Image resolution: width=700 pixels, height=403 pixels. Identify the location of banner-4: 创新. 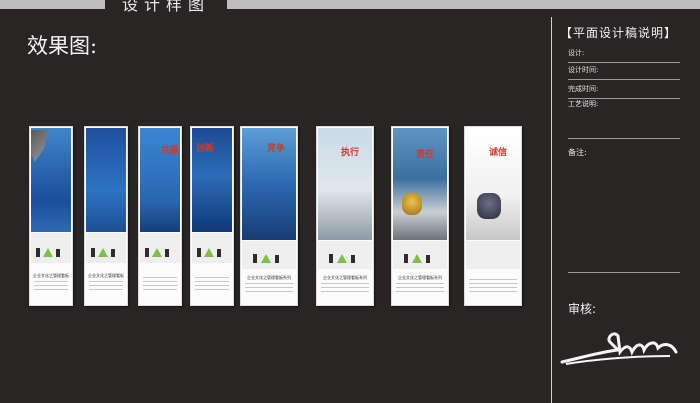
(212, 216).